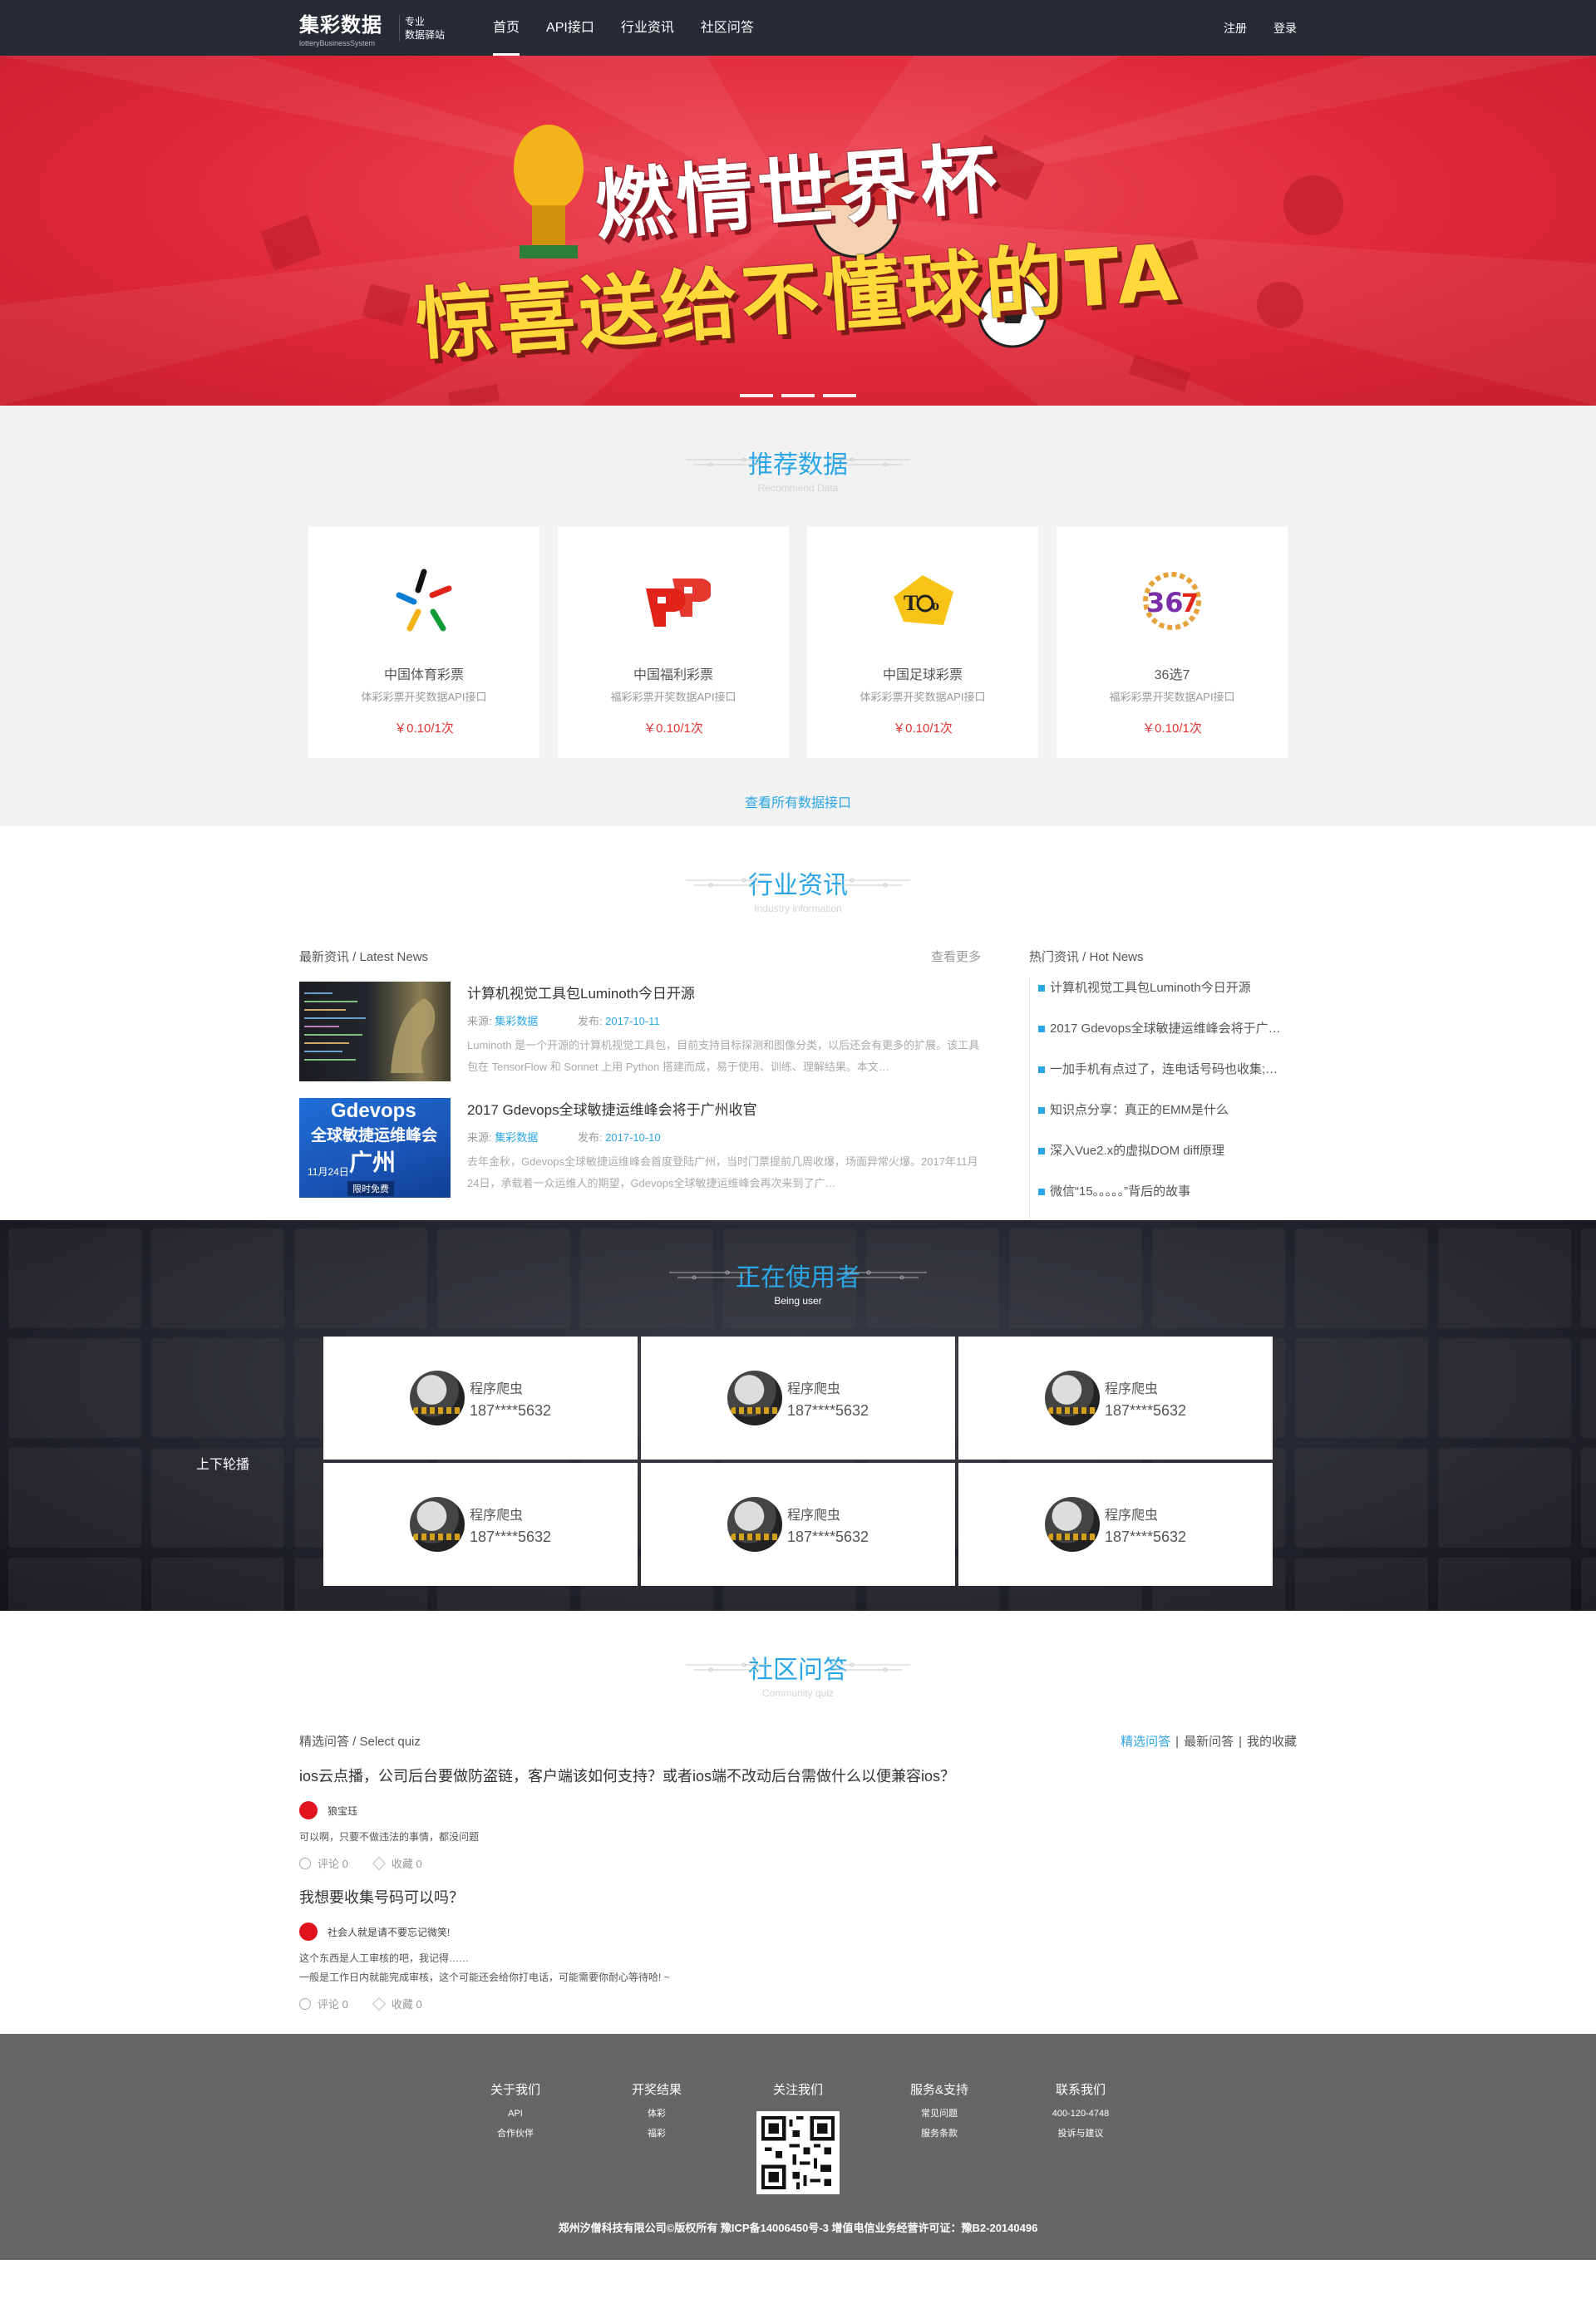 The image size is (1596, 2309). What do you see at coordinates (939, 2134) in the screenshot?
I see `footer-link: 服务条款` at bounding box center [939, 2134].